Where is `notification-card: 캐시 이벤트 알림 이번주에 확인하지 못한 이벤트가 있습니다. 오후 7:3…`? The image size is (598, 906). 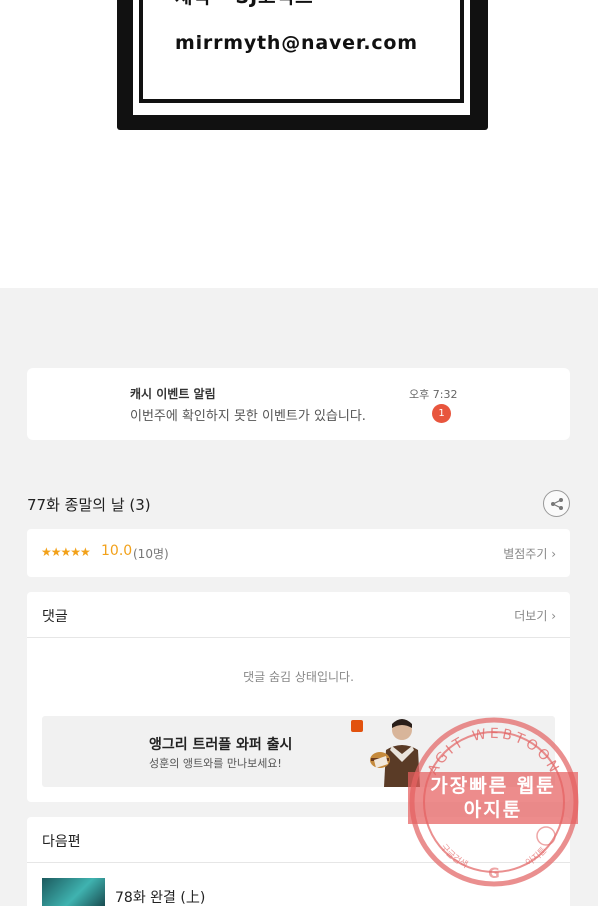 notification-card: 캐시 이벤트 알림 이번주에 확인하지 못한 이벤트가 있습니다. 오후 7:3… is located at coordinates (298, 404).